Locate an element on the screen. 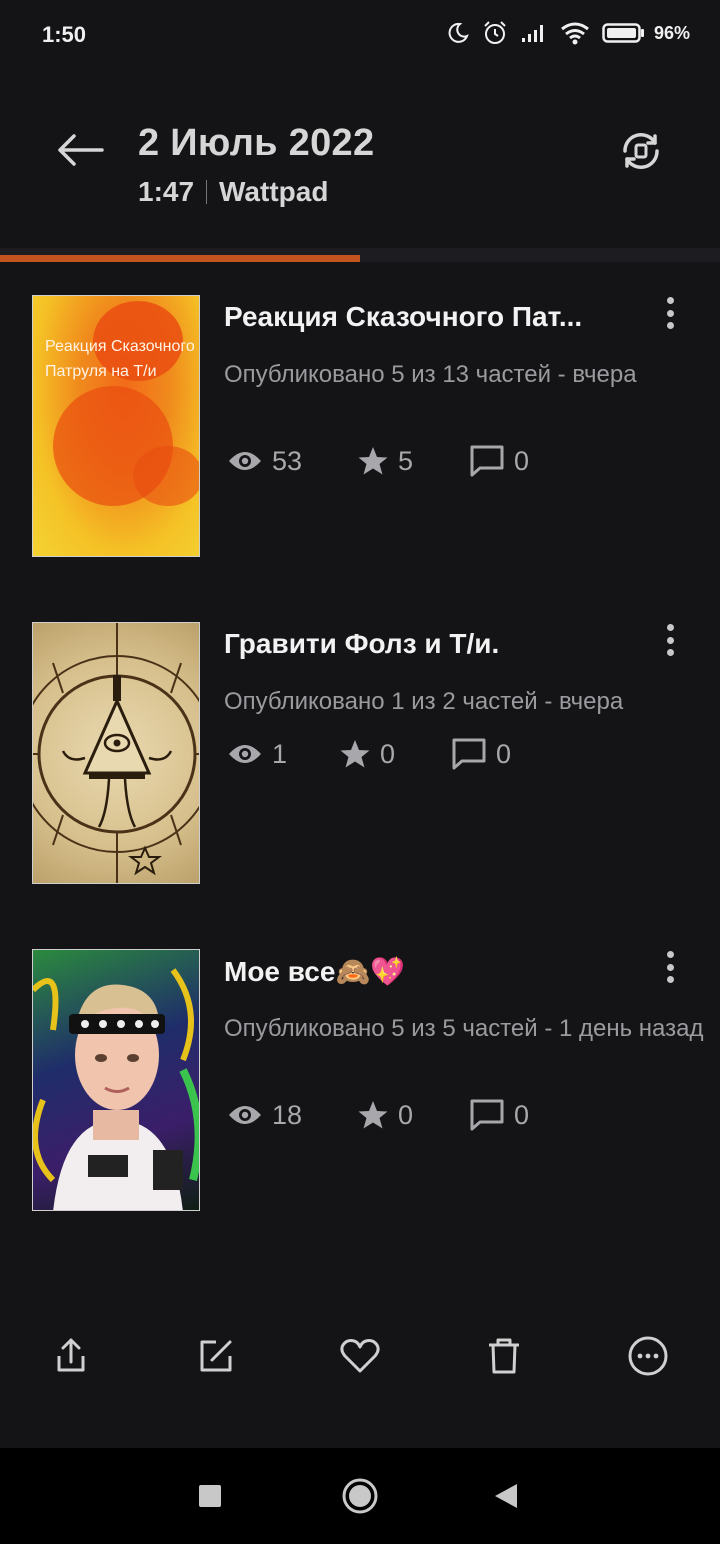 This screenshot has width=720, height=1544. rotate-button is located at coordinates (641, 151).